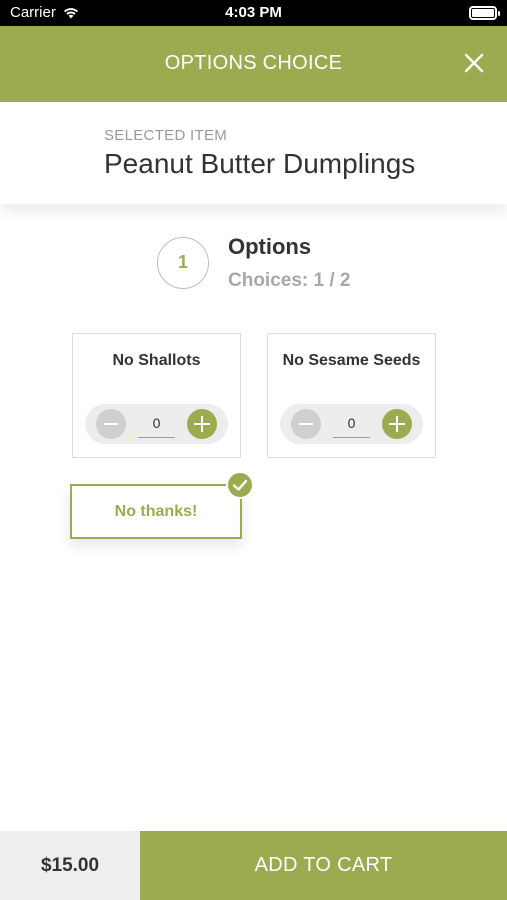 This screenshot has height=900, width=507. What do you see at coordinates (156, 395) in the screenshot?
I see `option-card-no-shallots: No Shallots 0` at bounding box center [156, 395].